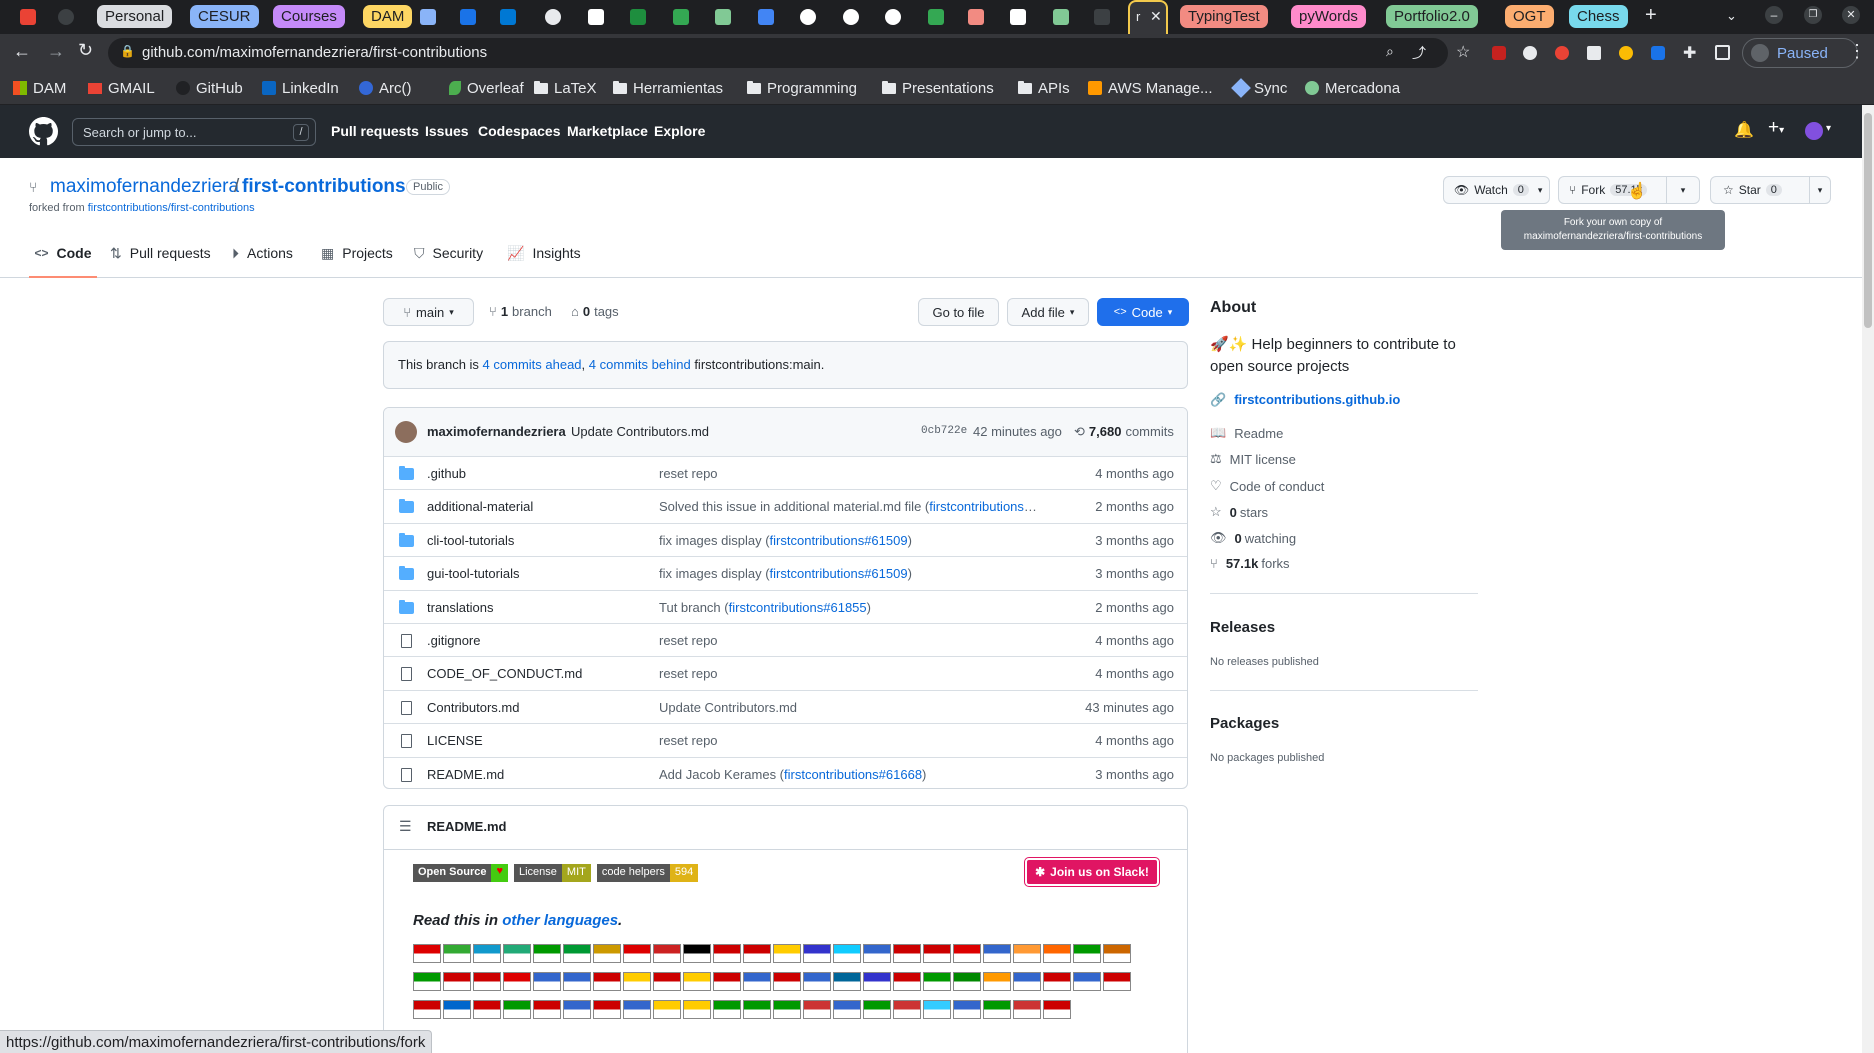 The image size is (1874, 1053). What do you see at coordinates (728, 707) in the screenshot?
I see `file-commit-message: Update Contributors.md` at bounding box center [728, 707].